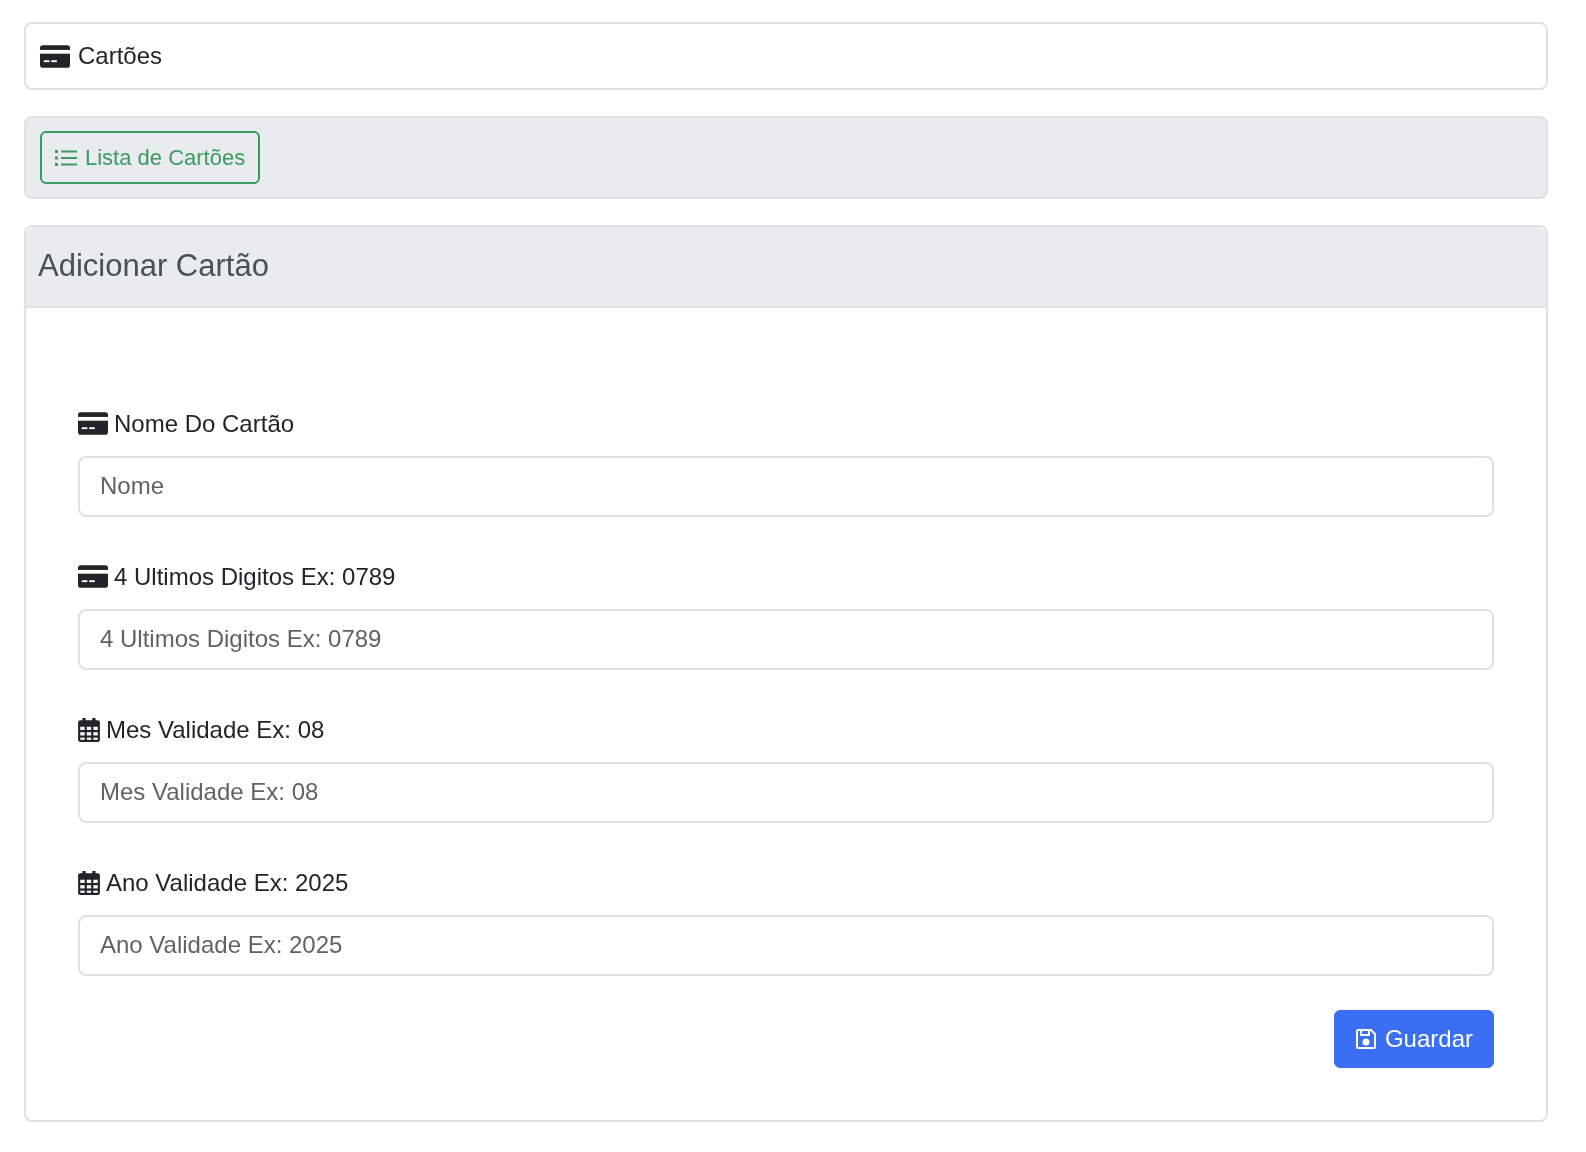  Describe the element at coordinates (1365, 1038) in the screenshot. I see `save-icon` at that location.